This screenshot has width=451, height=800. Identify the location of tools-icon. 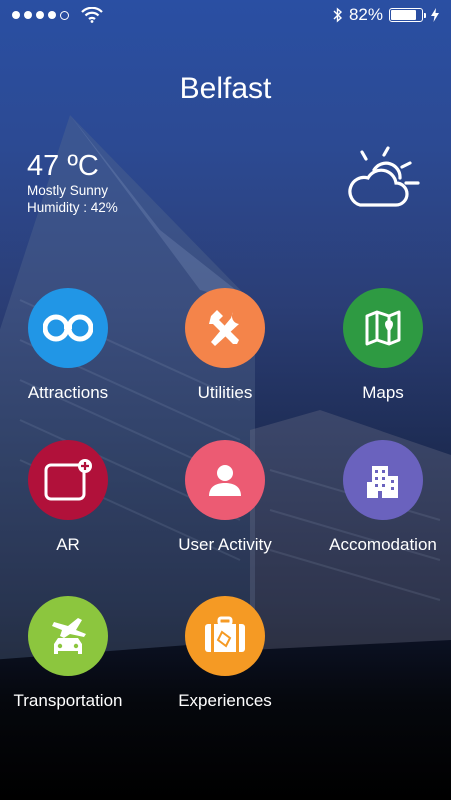
(224, 328).